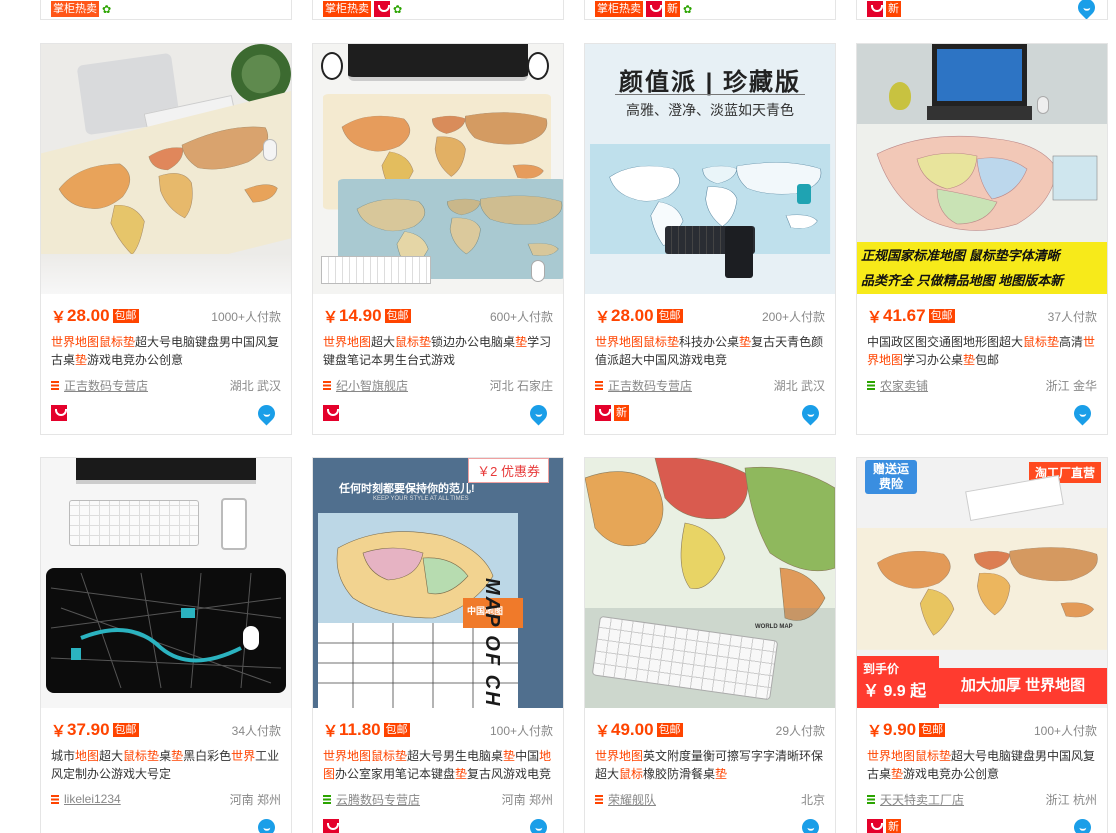  What do you see at coordinates (688, 9) in the screenshot?
I see `gift-icon: ✿` at bounding box center [688, 9].